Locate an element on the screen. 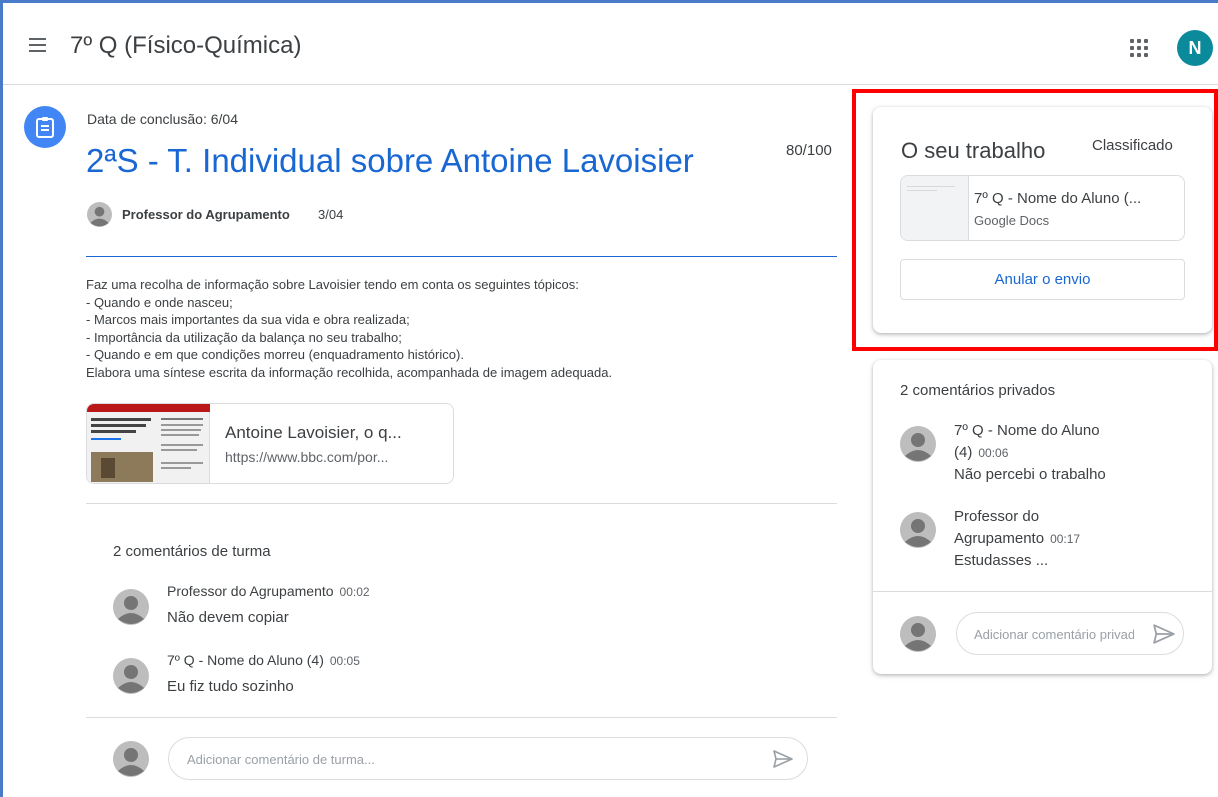 The width and height of the screenshot is (1218, 797). comment-author: 7º Q - Nome do Aluno (4) 00:06 is located at coordinates (1046, 442).